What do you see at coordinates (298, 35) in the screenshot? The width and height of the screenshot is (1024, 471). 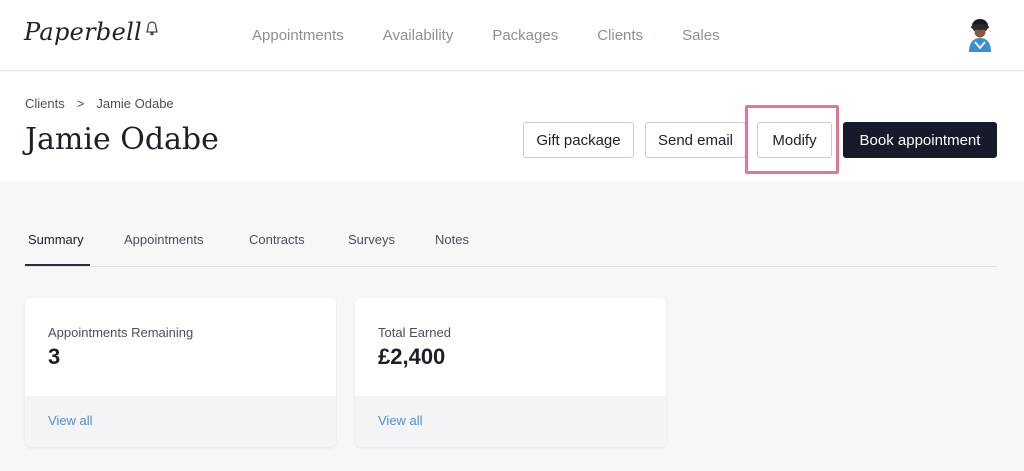 I see `nav-appointments: Appointments` at bounding box center [298, 35].